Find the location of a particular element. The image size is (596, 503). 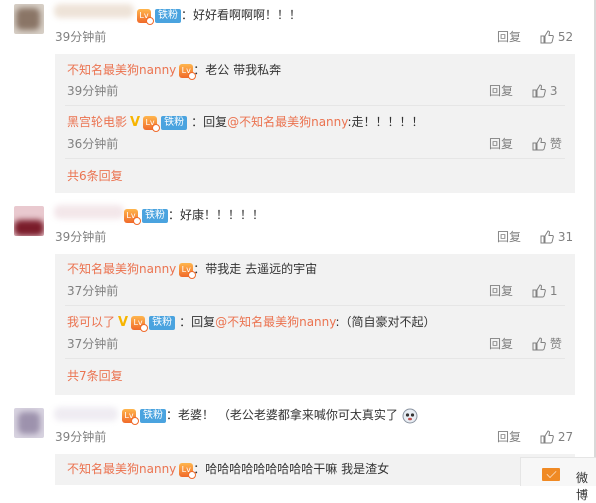

footer-label: 微博 is located at coordinates (582, 486).